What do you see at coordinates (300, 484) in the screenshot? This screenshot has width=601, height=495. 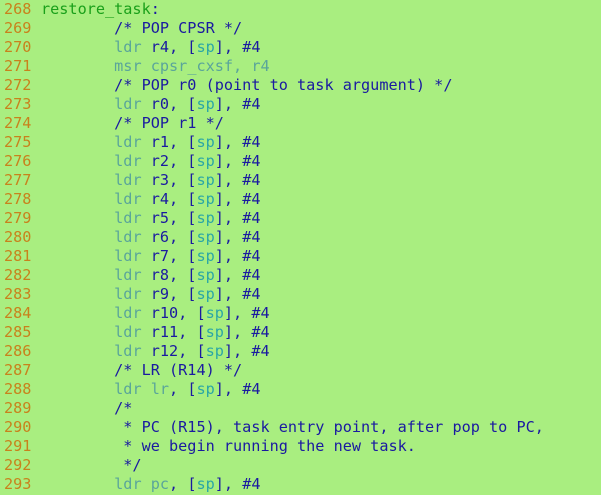 I see `code-line: 293 ldr pc, [sp], #4` at bounding box center [300, 484].